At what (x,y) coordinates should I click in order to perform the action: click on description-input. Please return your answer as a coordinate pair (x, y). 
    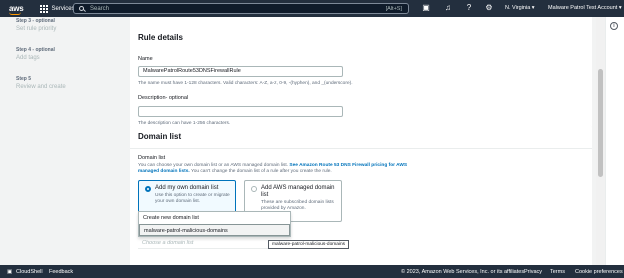
    Looking at the image, I should click on (240, 111).